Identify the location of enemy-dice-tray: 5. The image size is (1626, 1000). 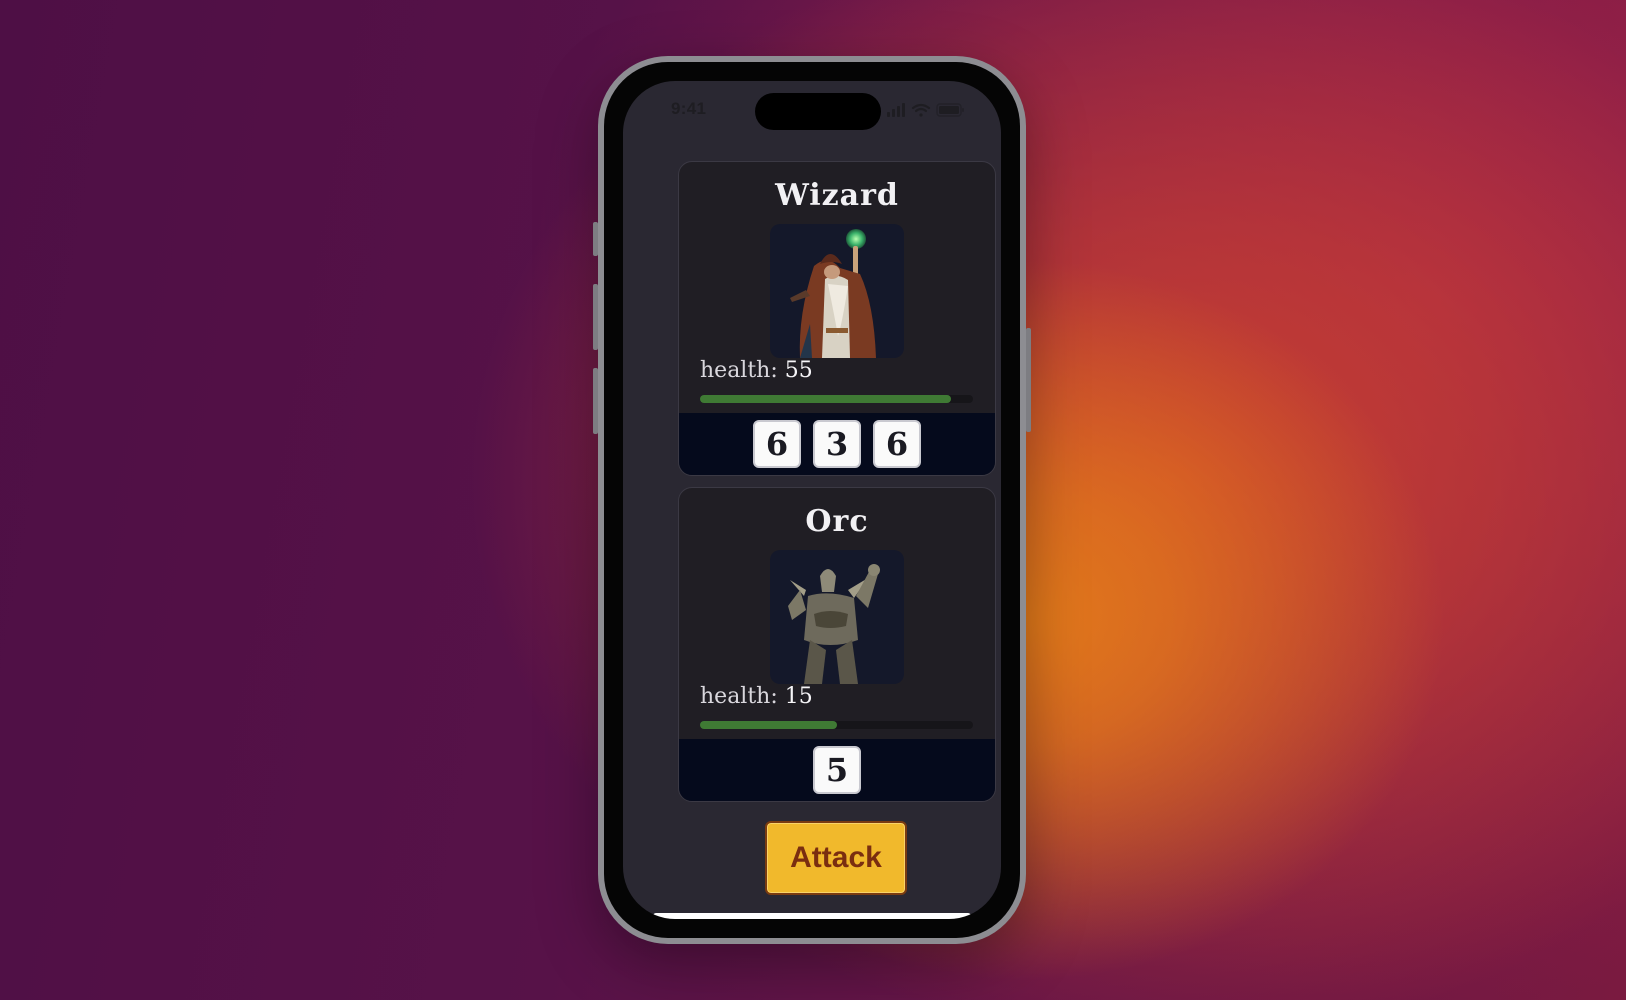
(837, 770).